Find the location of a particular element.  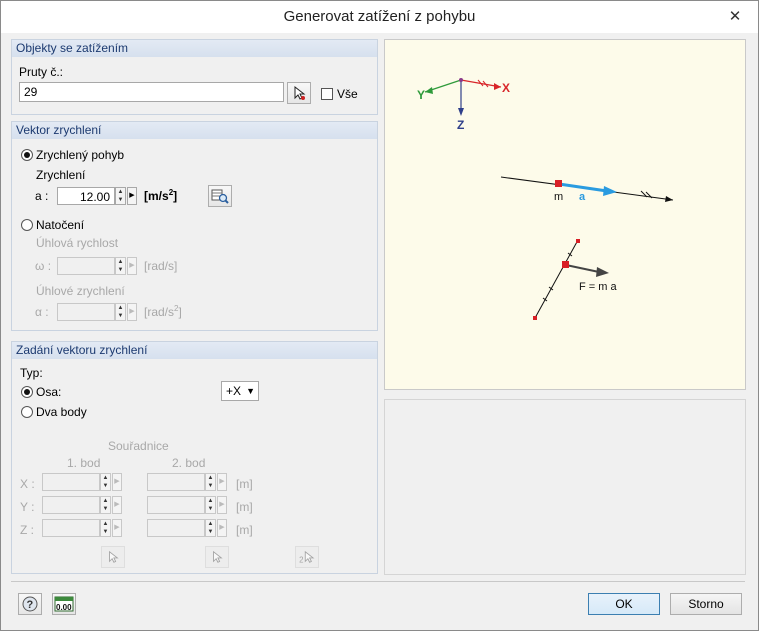

table-magnifier-icon is located at coordinates (220, 196).